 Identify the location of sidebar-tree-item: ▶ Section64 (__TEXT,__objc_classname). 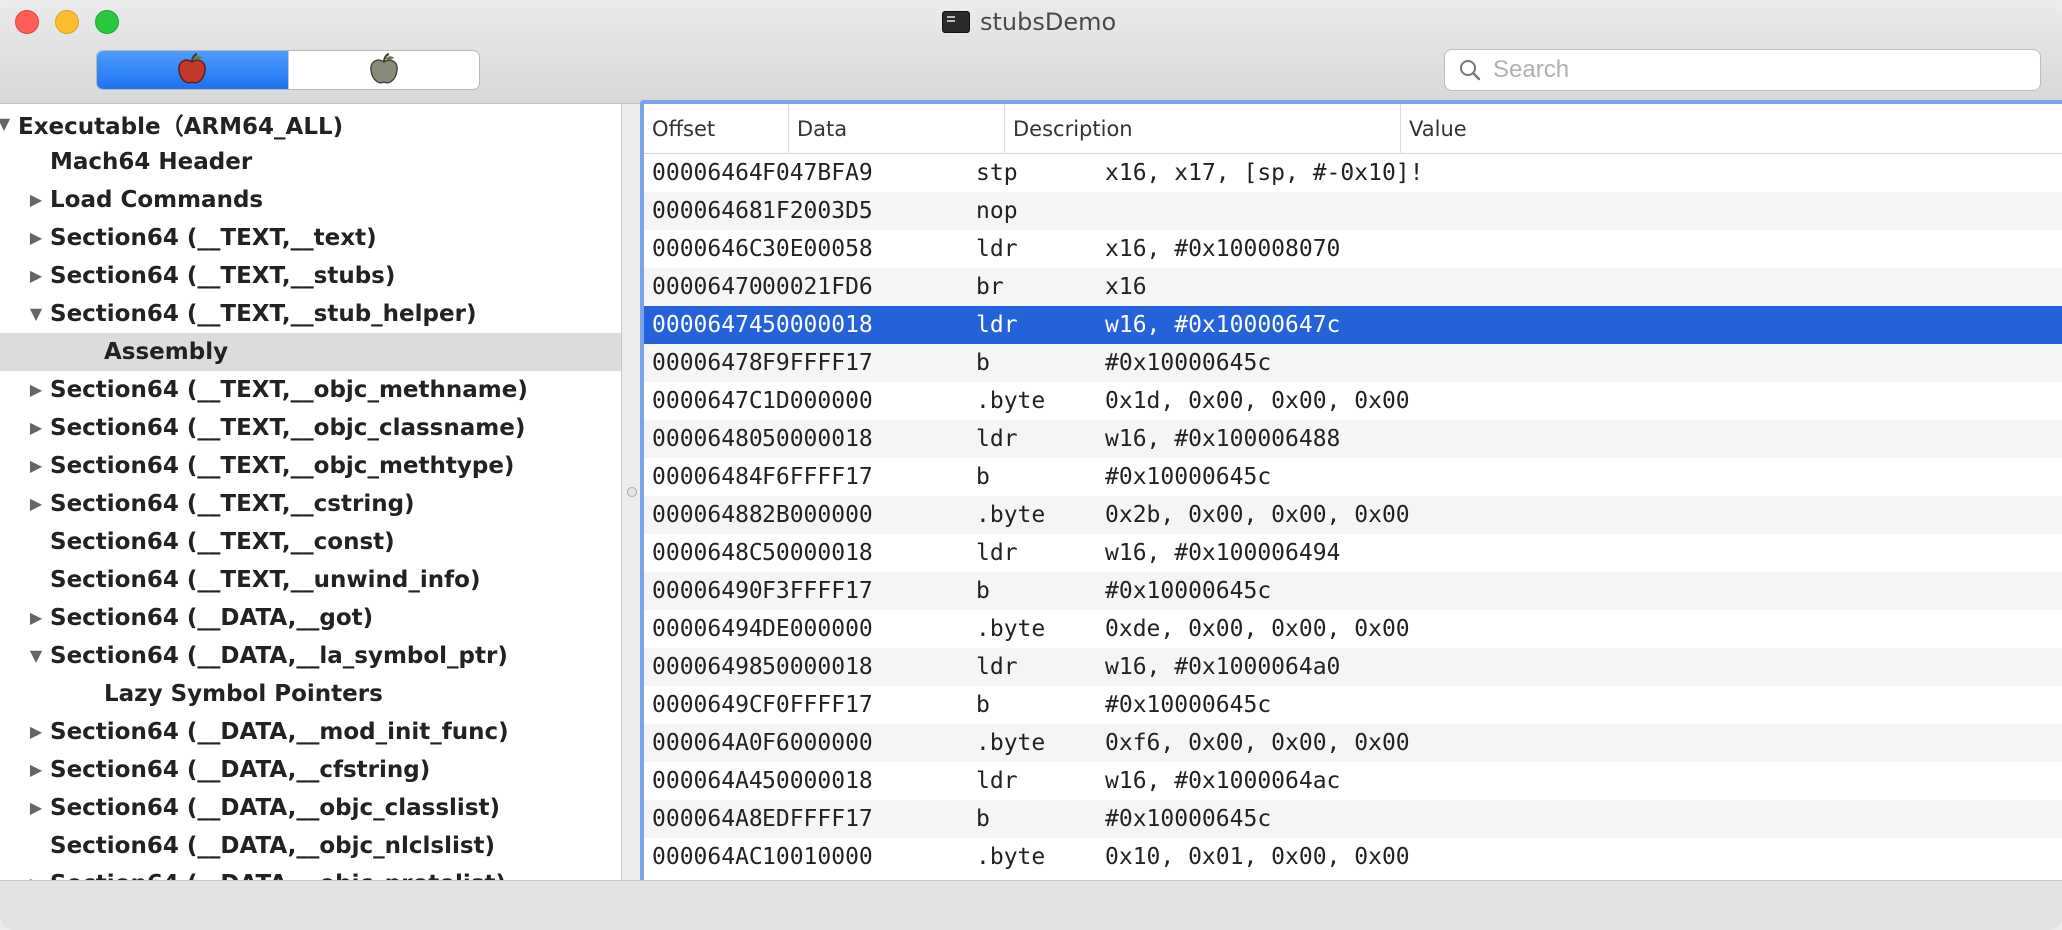
(310, 428).